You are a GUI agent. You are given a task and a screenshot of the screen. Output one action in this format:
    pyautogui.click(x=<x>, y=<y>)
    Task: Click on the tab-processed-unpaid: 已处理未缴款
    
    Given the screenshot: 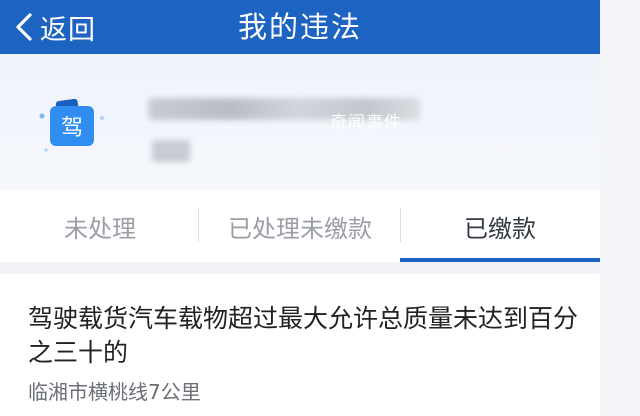 What is the action you would take?
    pyautogui.click(x=300, y=226)
    